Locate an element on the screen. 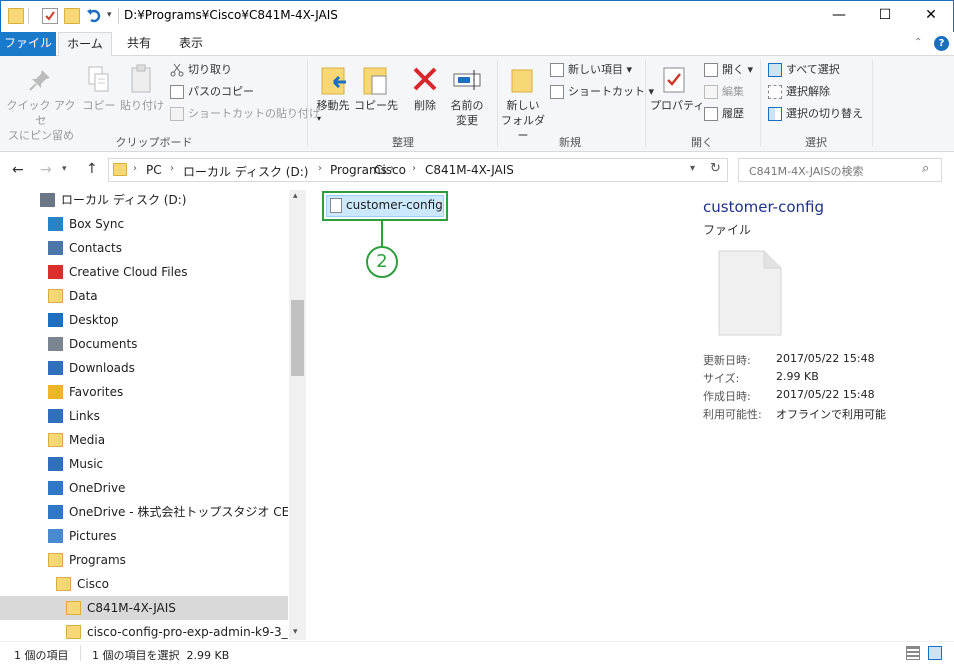 This screenshot has height=665, width=954. details-view-icon is located at coordinates (913, 653).